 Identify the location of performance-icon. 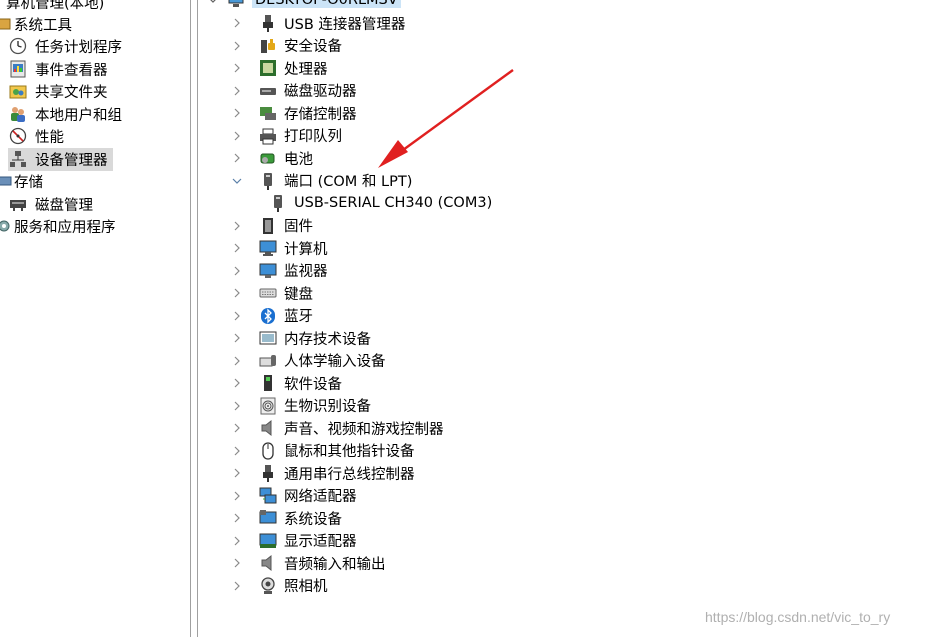
(18, 136).